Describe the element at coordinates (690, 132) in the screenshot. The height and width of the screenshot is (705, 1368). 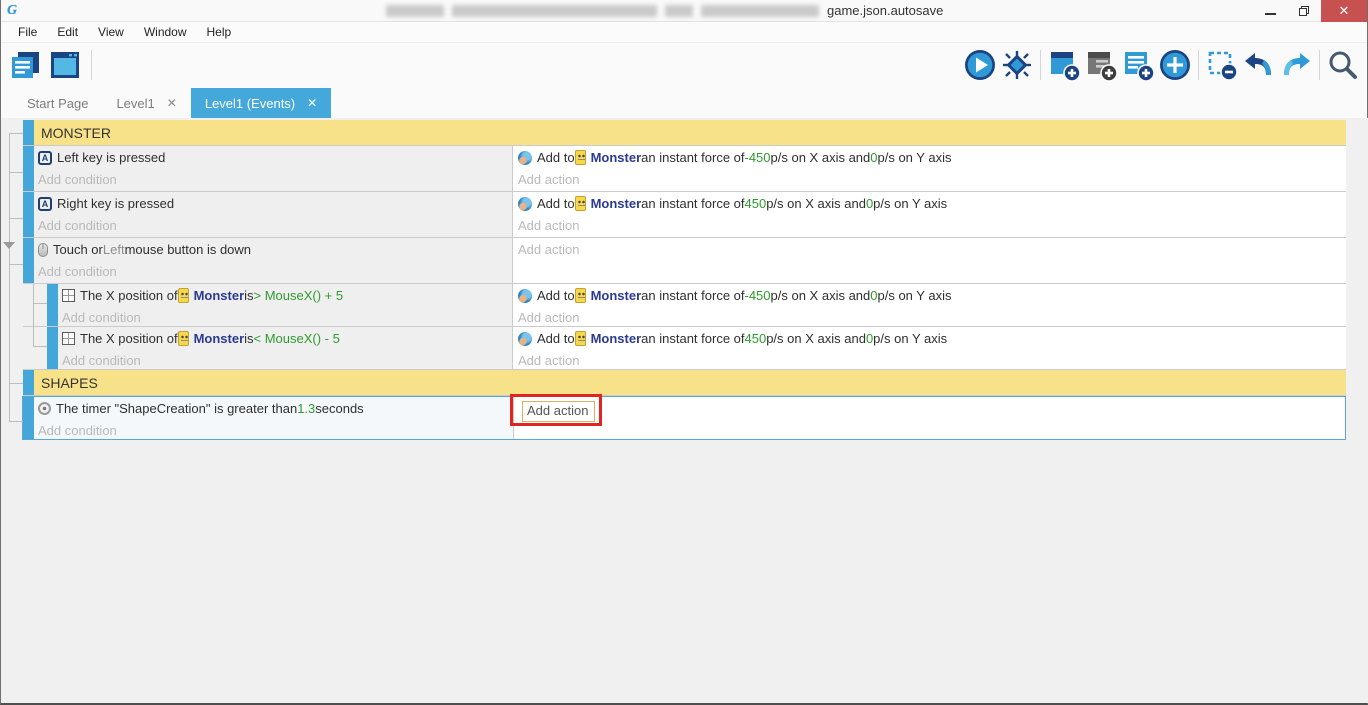
I see `group-label: MONSTER` at that location.